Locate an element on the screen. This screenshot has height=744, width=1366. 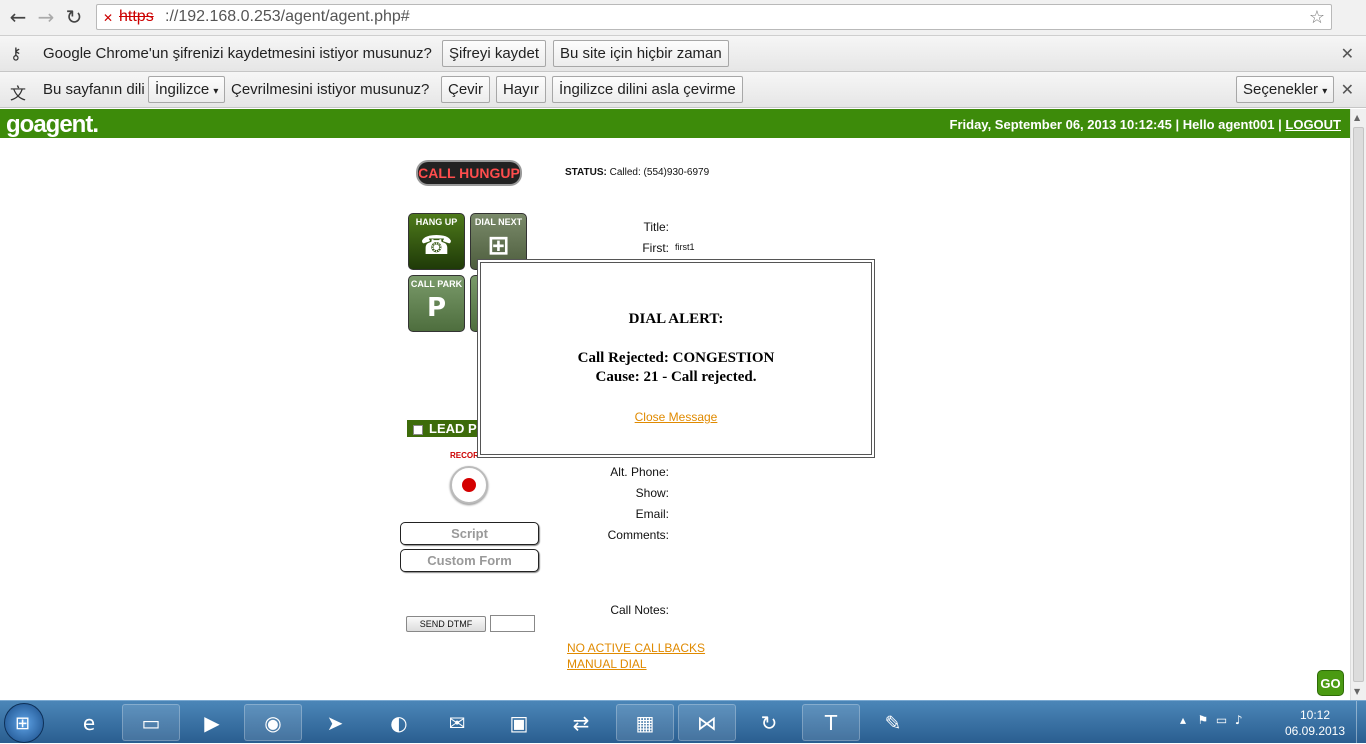
navigator-icon: ➤ is located at coordinates (335, 722).